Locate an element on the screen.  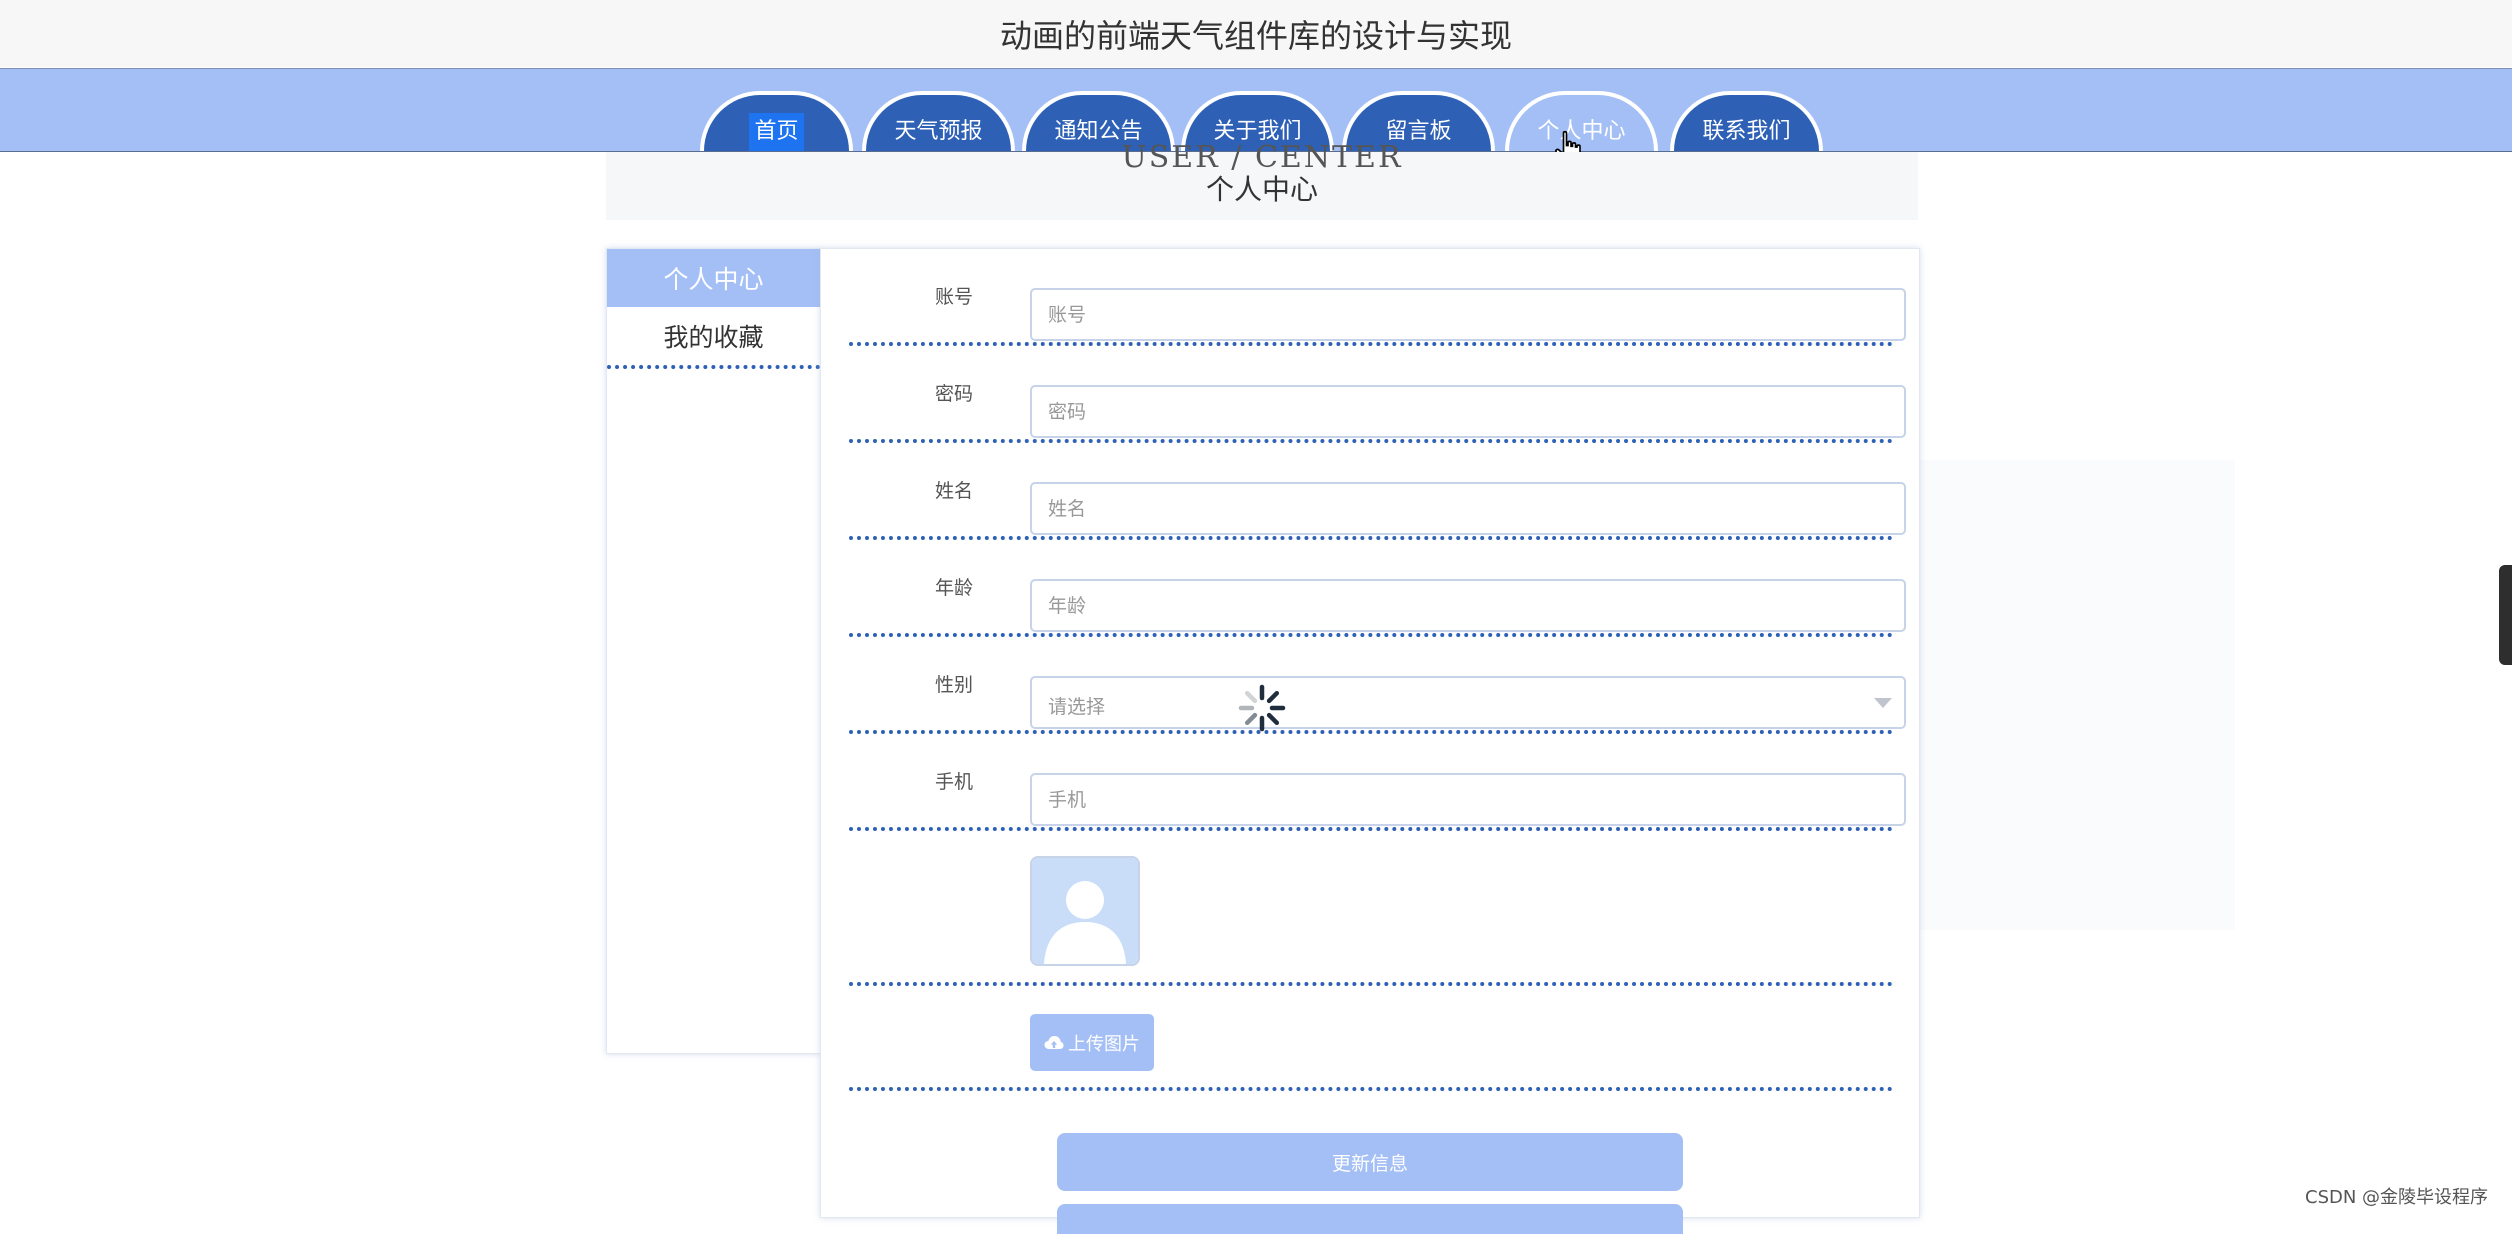
logout-button is located at coordinates (1370, 1219).